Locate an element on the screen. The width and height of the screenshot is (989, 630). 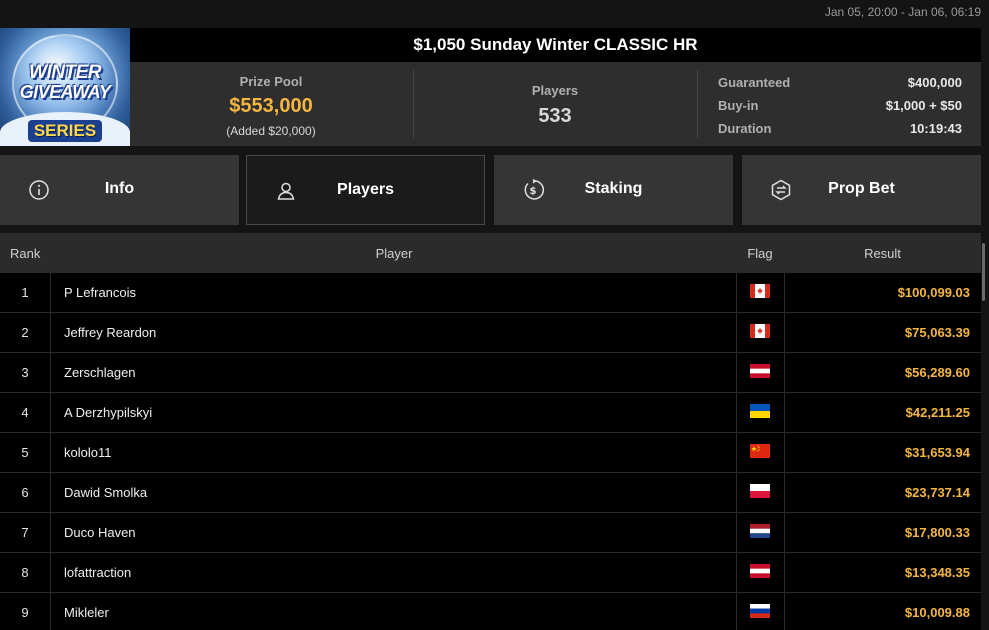
date-bar: Jan 05, 20:00 - Jan 06, 06:19 is located at coordinates (494, 14).